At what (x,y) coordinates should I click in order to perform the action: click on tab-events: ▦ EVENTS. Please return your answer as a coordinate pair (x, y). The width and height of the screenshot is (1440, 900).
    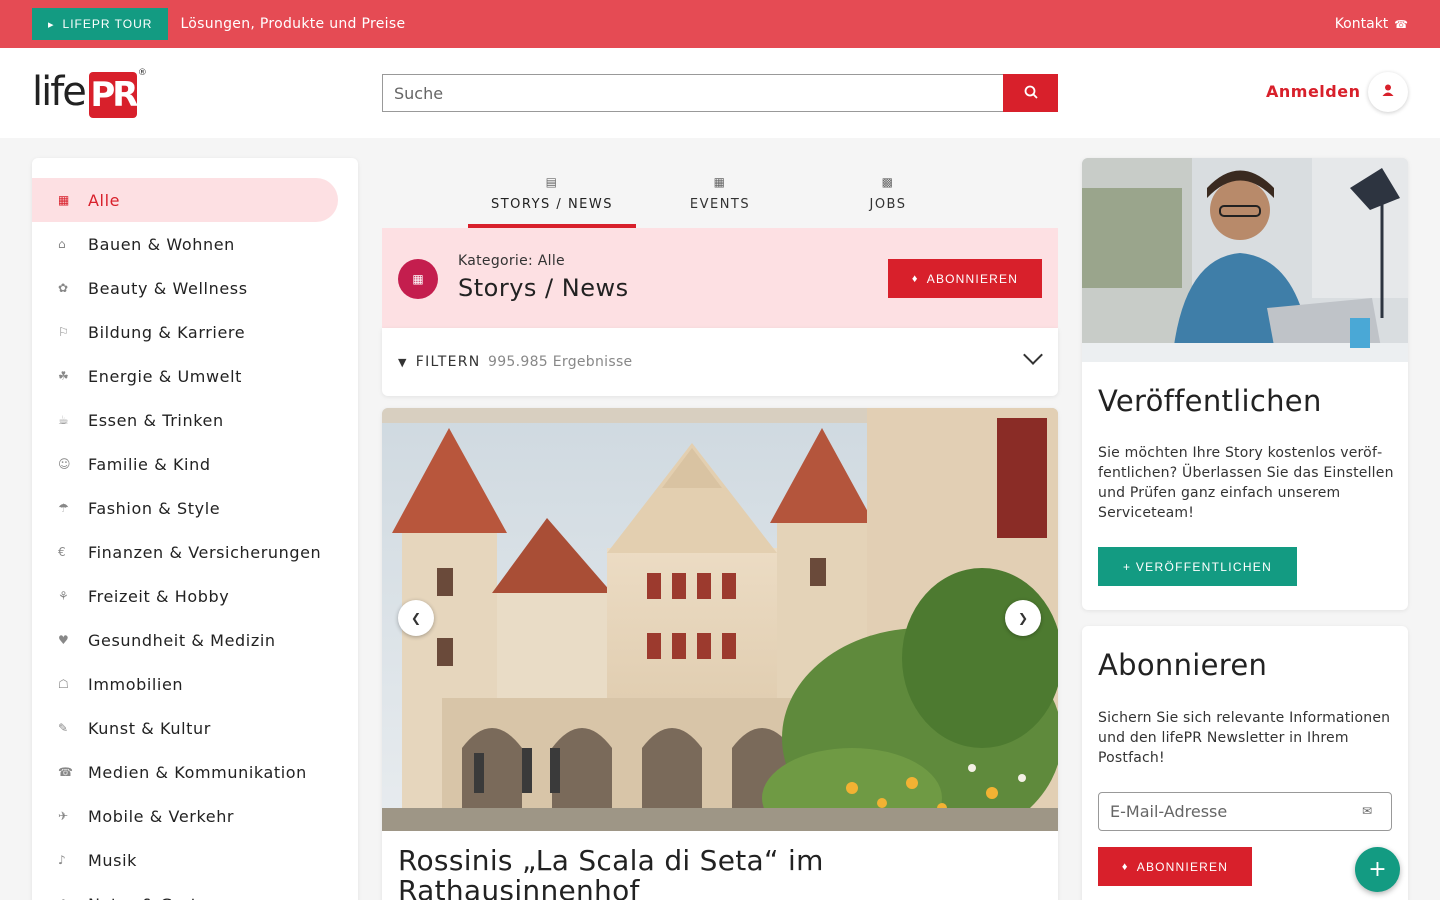
    Looking at the image, I should click on (720, 193).